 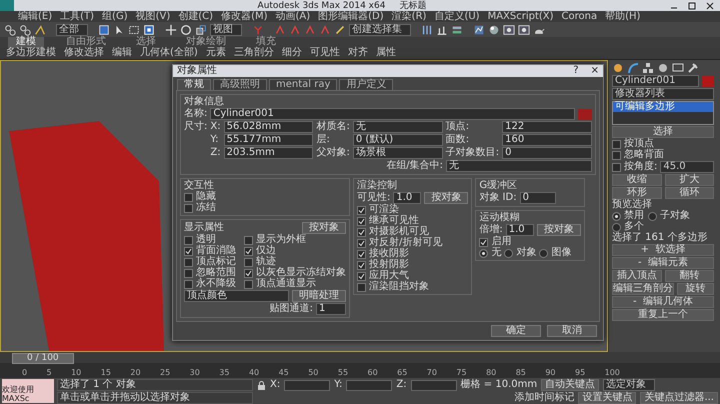 What do you see at coordinates (244, 17) in the screenshot?
I see `menu-item: 修改器(M)` at bounding box center [244, 17].